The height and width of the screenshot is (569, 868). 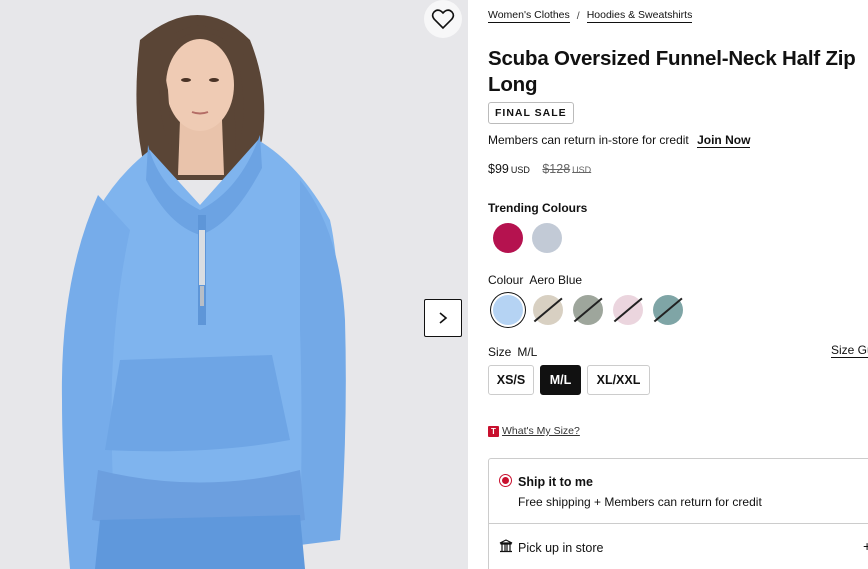 What do you see at coordinates (556, 169) in the screenshot?
I see `original-price-value: $128` at bounding box center [556, 169].